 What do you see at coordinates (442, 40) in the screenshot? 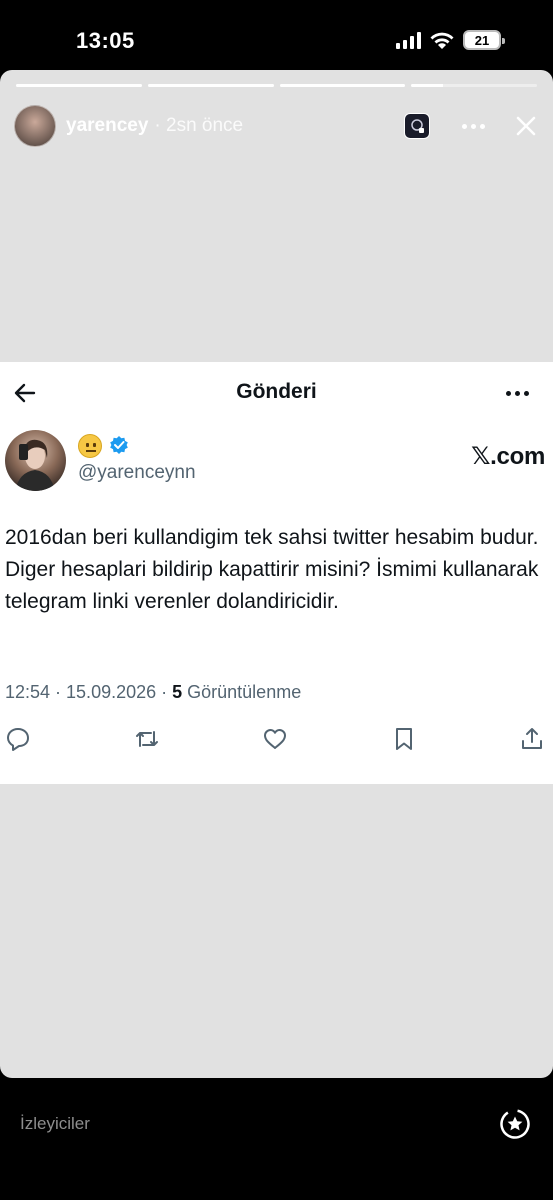
I see `wifi-icon` at bounding box center [442, 40].